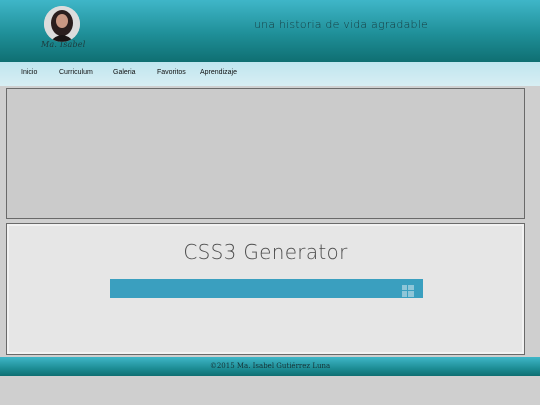 Image resolution: width=540 pixels, height=405 pixels. I want to click on nav-item-galeria: Galeria, so click(124, 72).